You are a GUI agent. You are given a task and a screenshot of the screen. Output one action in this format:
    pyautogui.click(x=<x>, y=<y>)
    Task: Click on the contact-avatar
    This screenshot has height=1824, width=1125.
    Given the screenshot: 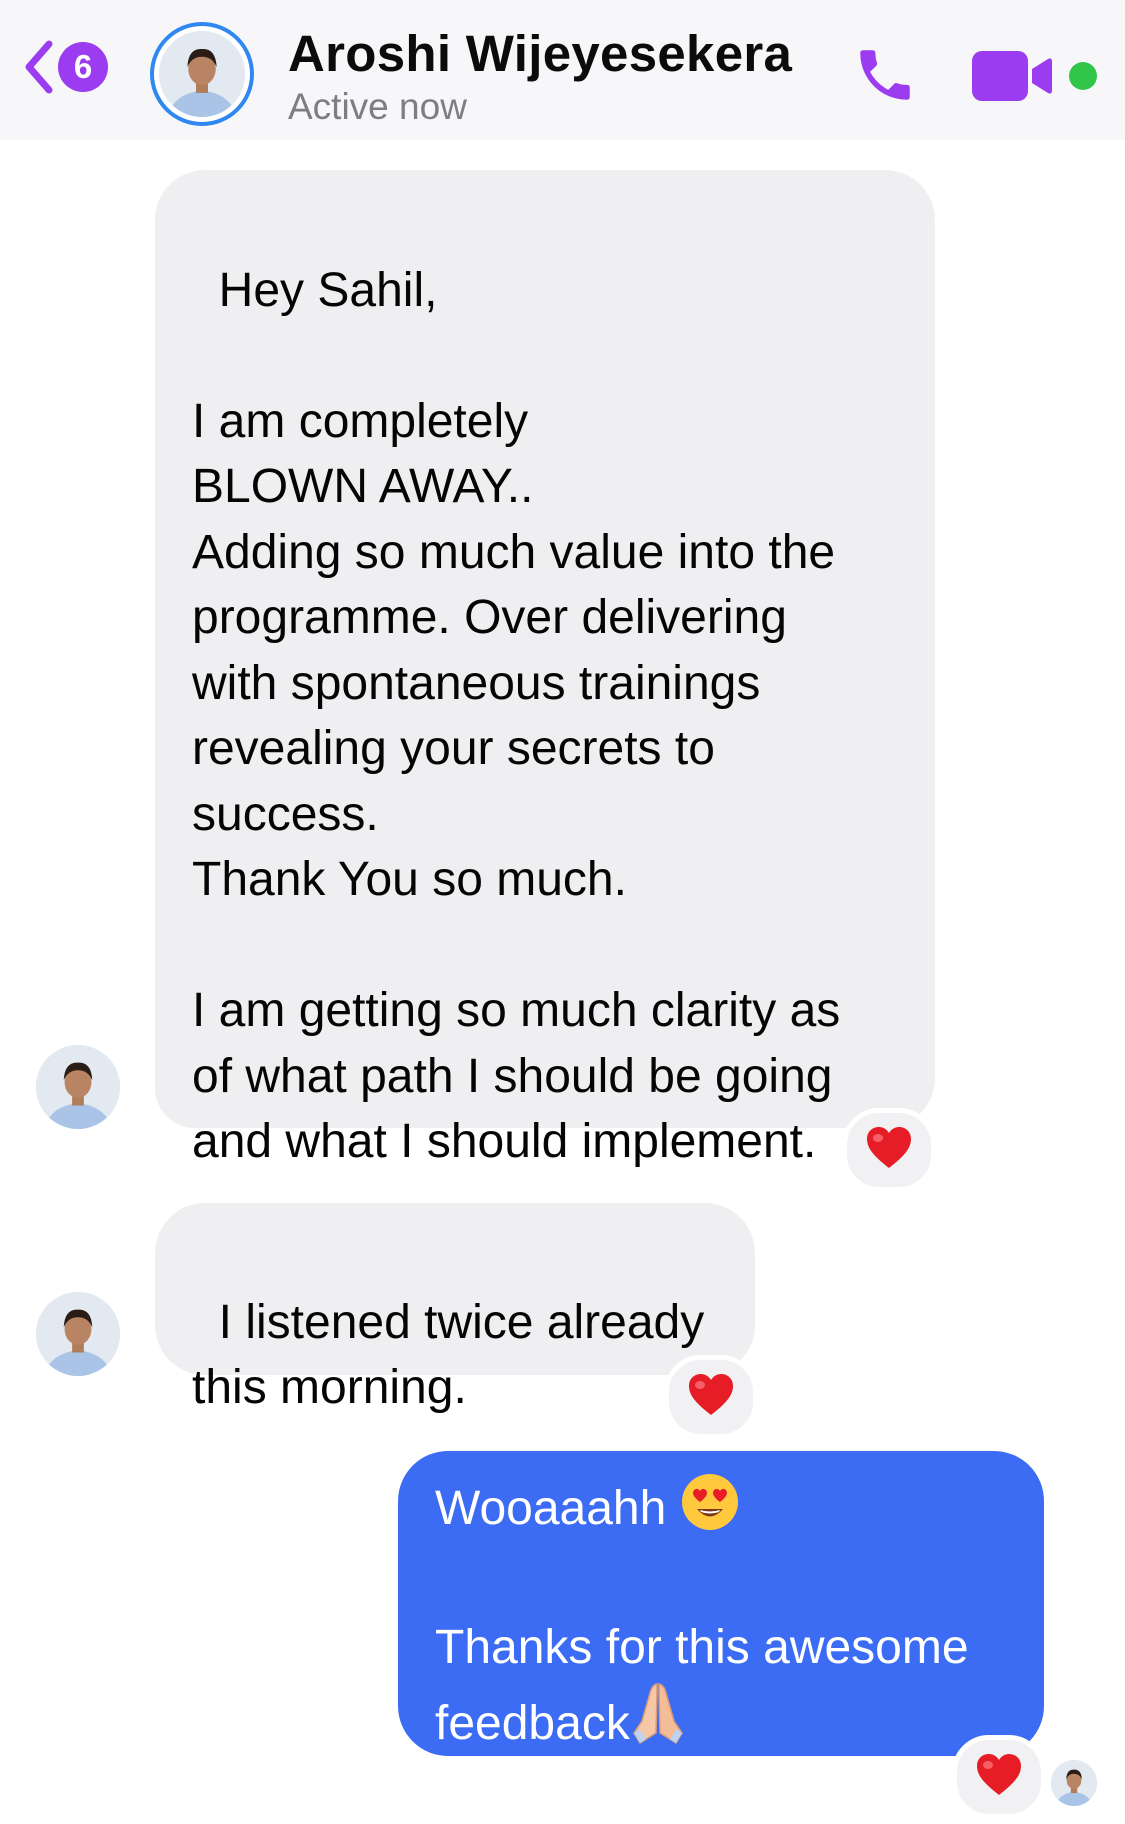 What is the action you would take?
    pyautogui.click(x=202, y=74)
    